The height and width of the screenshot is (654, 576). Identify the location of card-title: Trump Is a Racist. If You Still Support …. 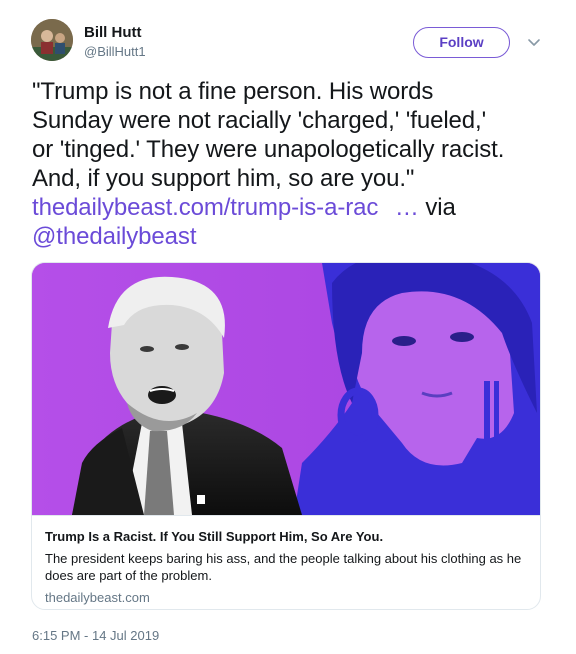
(214, 536).